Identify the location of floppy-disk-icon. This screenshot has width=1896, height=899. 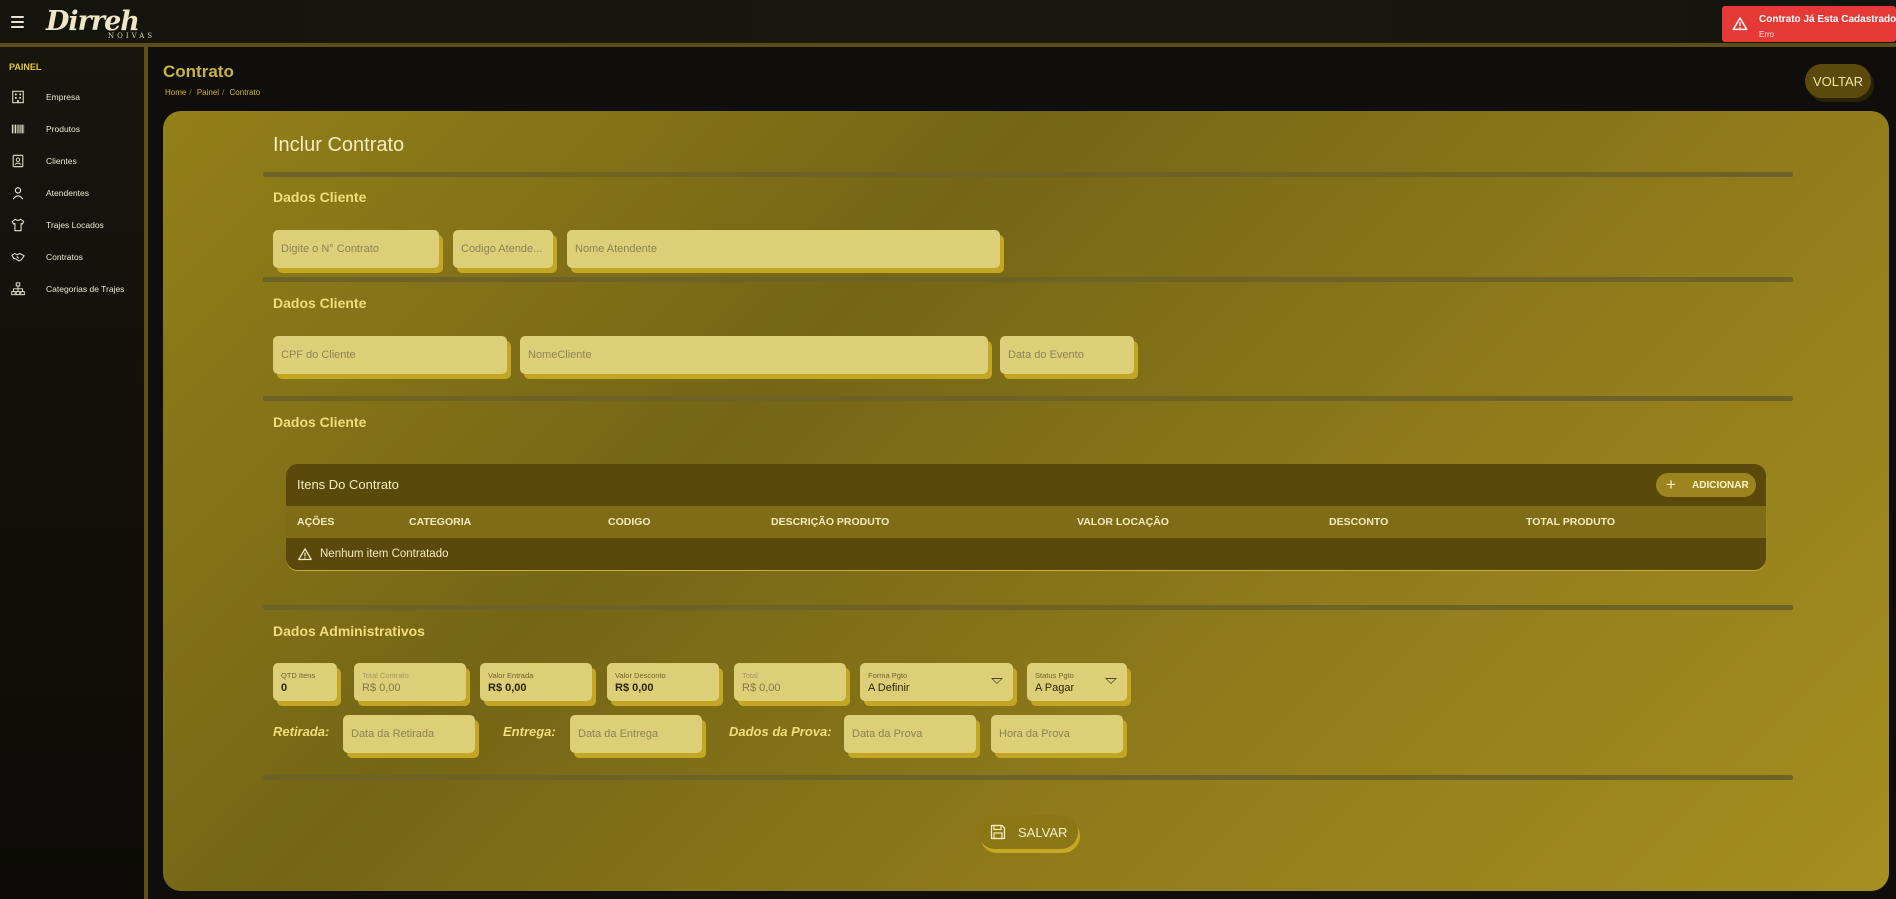
(998, 832).